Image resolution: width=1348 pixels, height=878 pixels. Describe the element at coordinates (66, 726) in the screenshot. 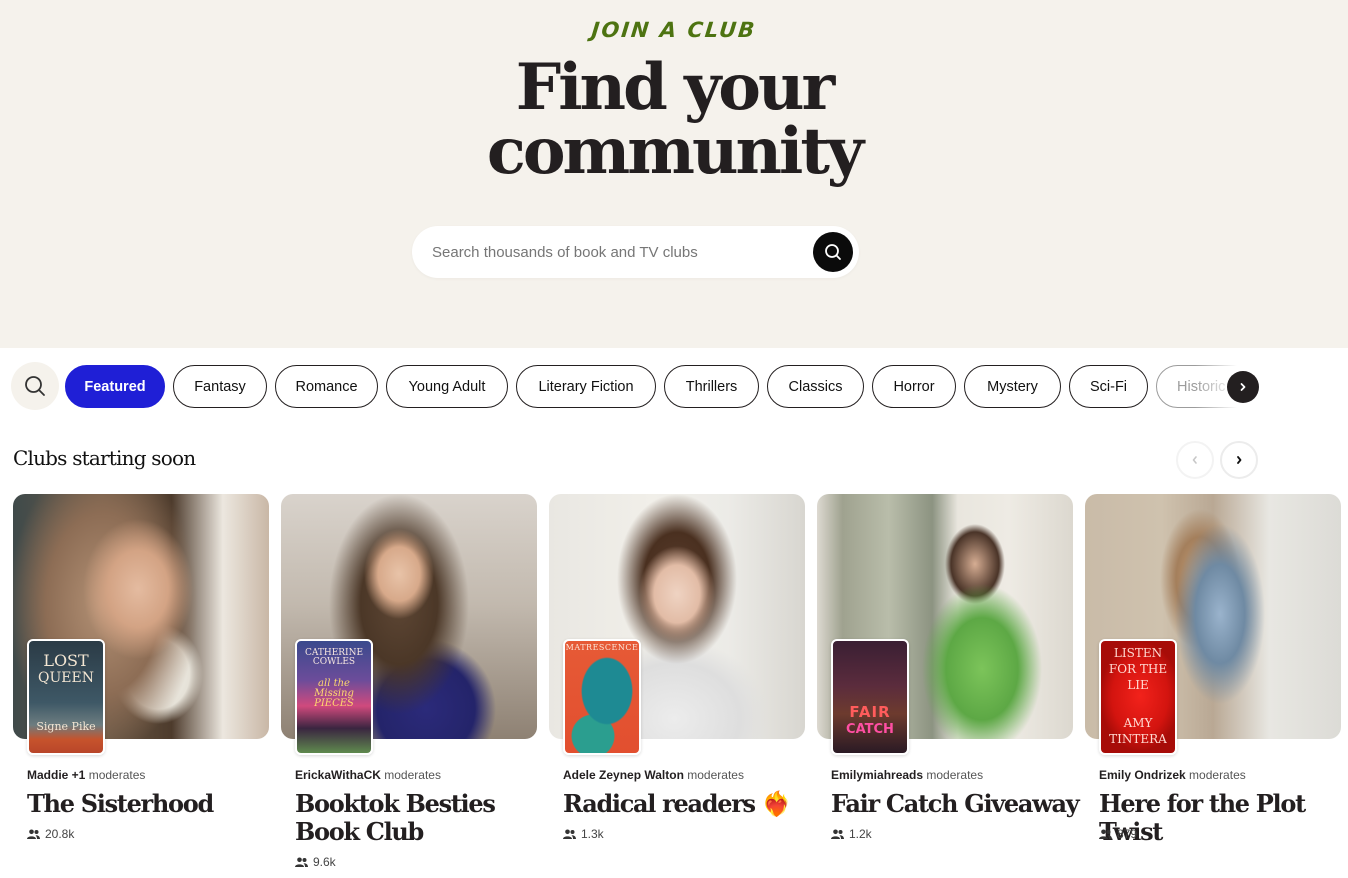

I see `book-cover-author: Signe Pike` at that location.